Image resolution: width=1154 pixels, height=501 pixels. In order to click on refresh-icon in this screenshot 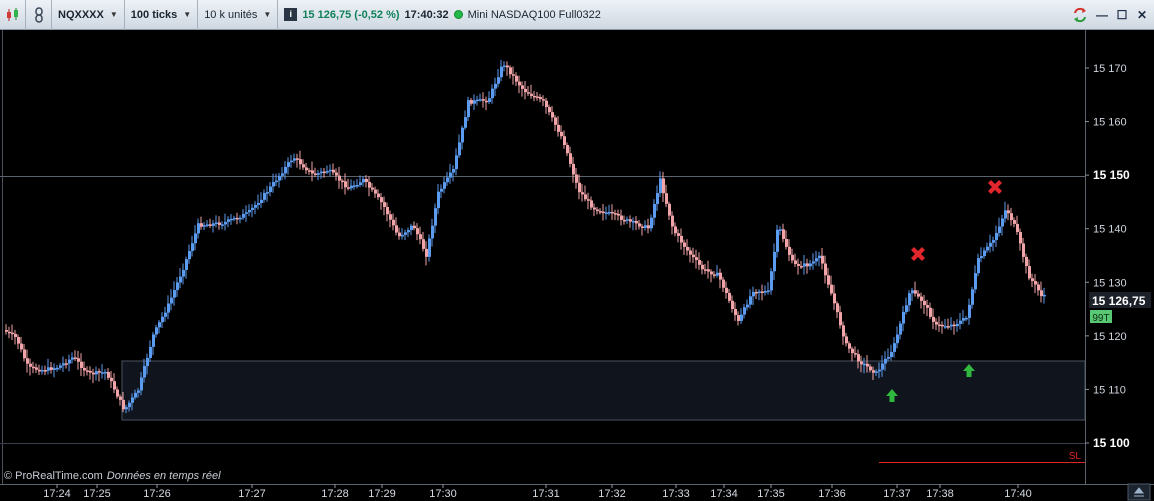, I will do `click(1080, 15)`.